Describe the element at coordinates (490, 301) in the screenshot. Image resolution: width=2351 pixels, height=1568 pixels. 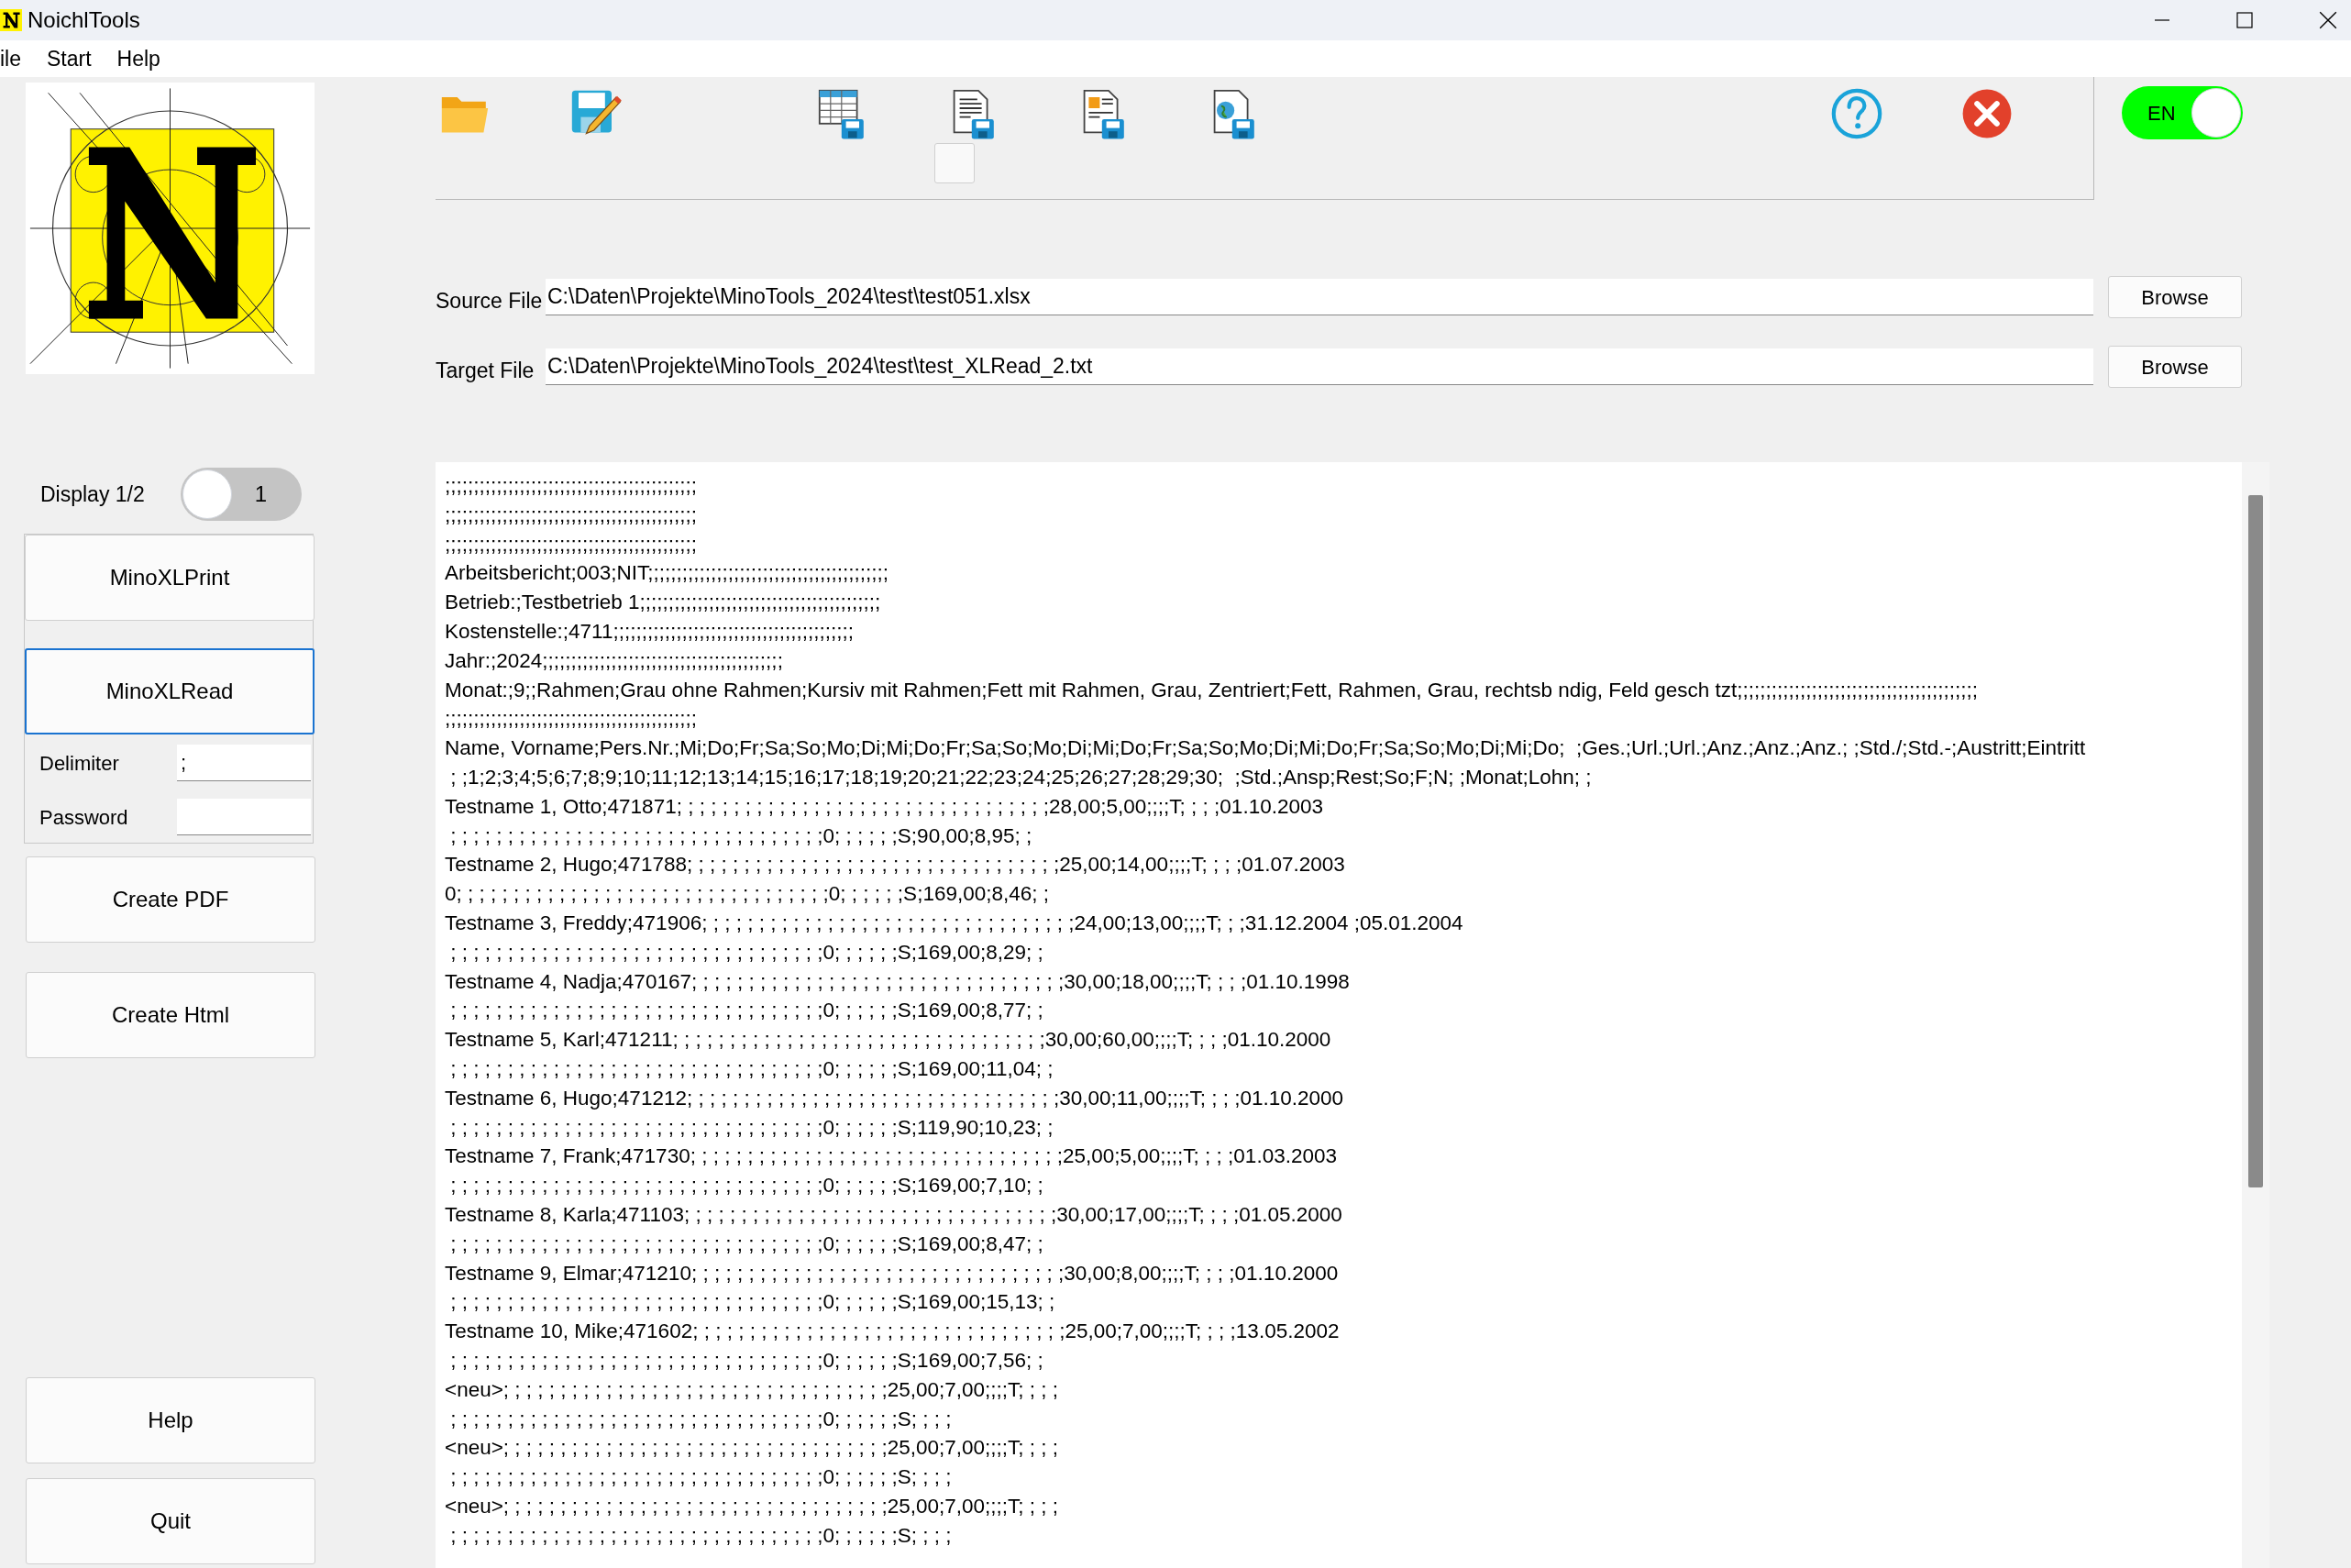
I see `field-label: Source File` at that location.